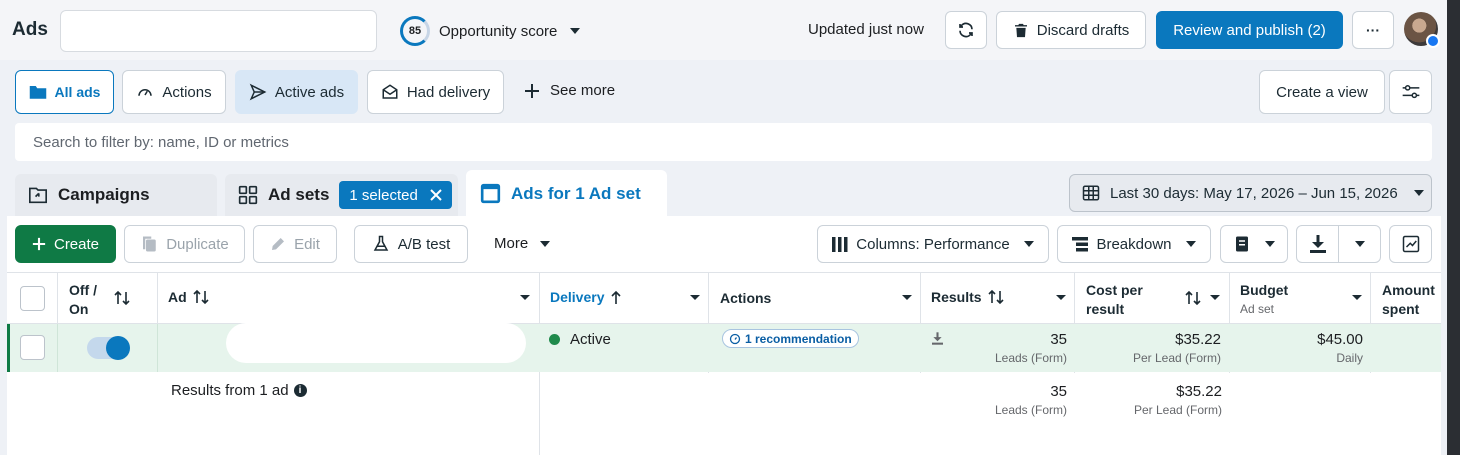  I want to click on col-header-actions: Actions, so click(745, 298).